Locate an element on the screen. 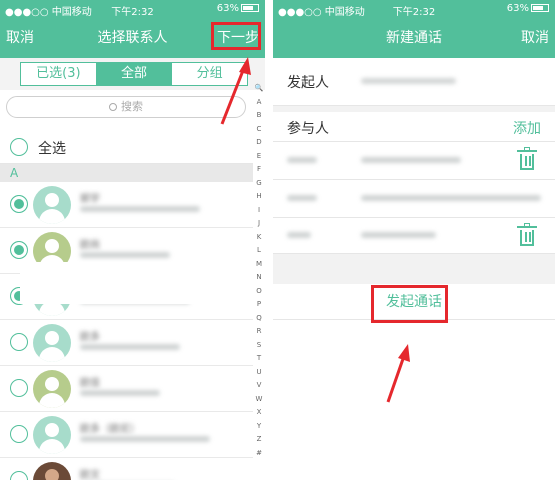  page-title-new-call: 新建通话 is located at coordinates (414, 38).